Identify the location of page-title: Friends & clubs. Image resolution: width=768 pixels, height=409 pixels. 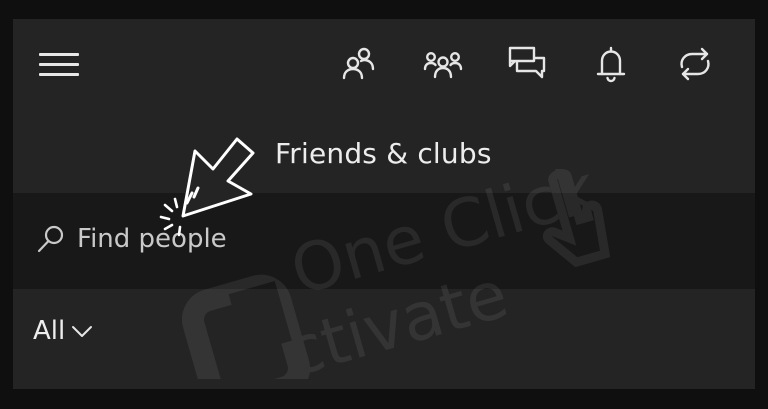
(383, 153).